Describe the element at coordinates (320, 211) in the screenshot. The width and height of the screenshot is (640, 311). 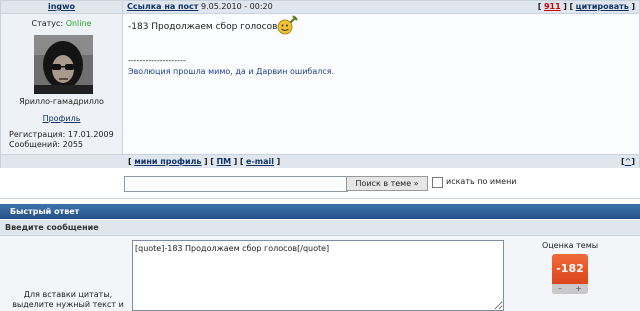
I see `quick-reply-header: Быстрый ответ` at that location.